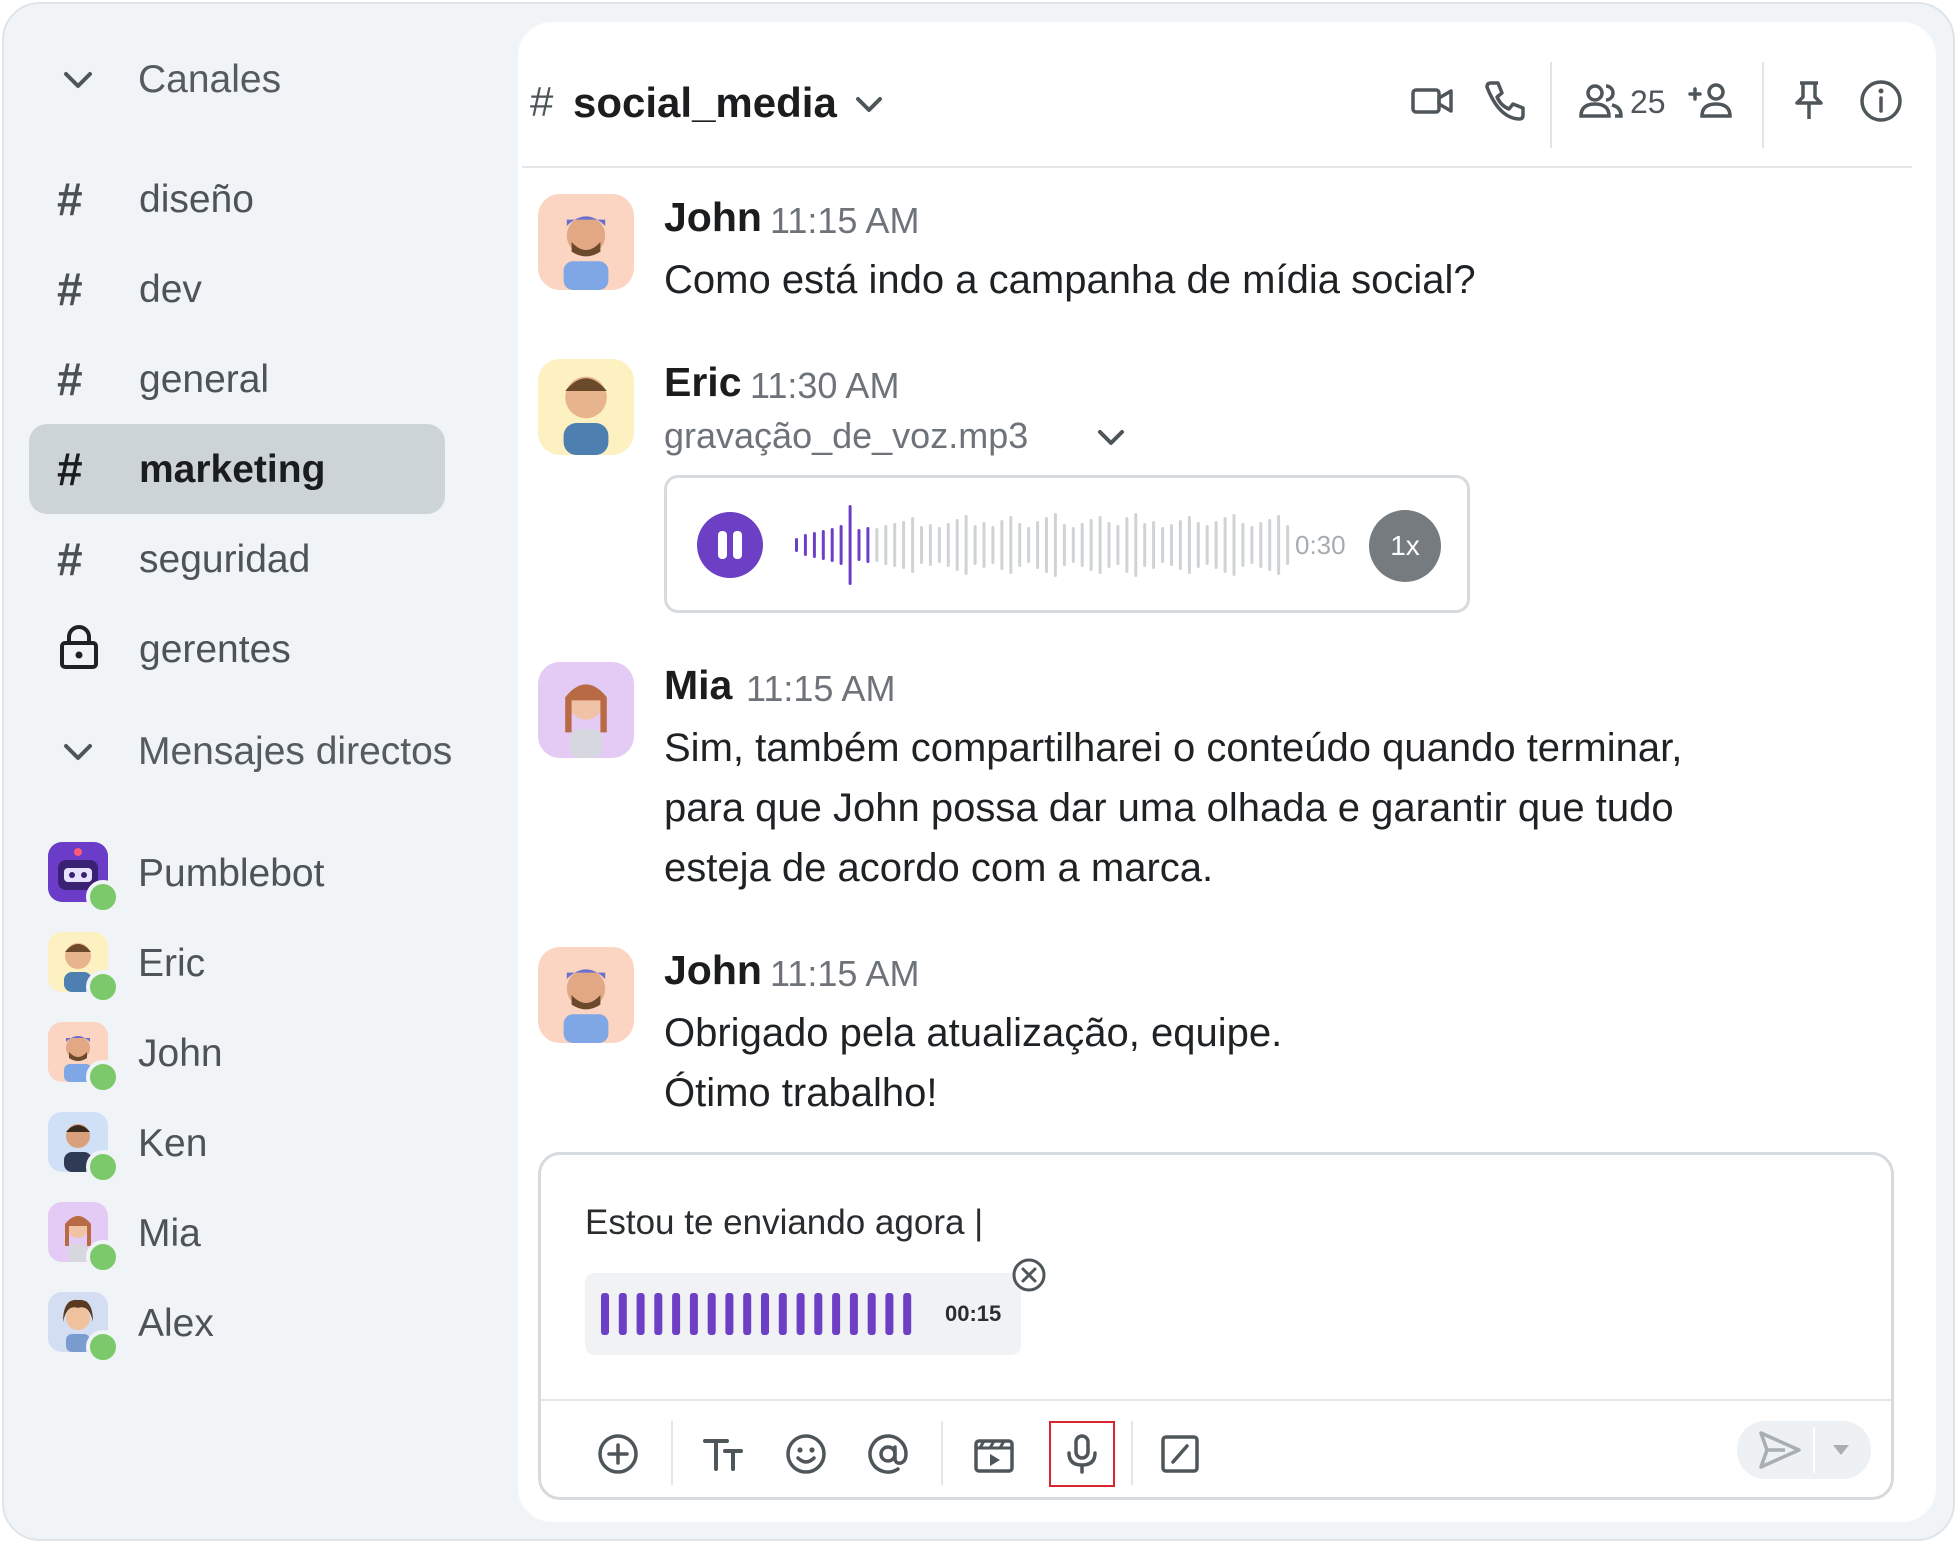  Describe the element at coordinates (784, 1223) in the screenshot. I see `message-input: Estou te enviando agora |` at that location.